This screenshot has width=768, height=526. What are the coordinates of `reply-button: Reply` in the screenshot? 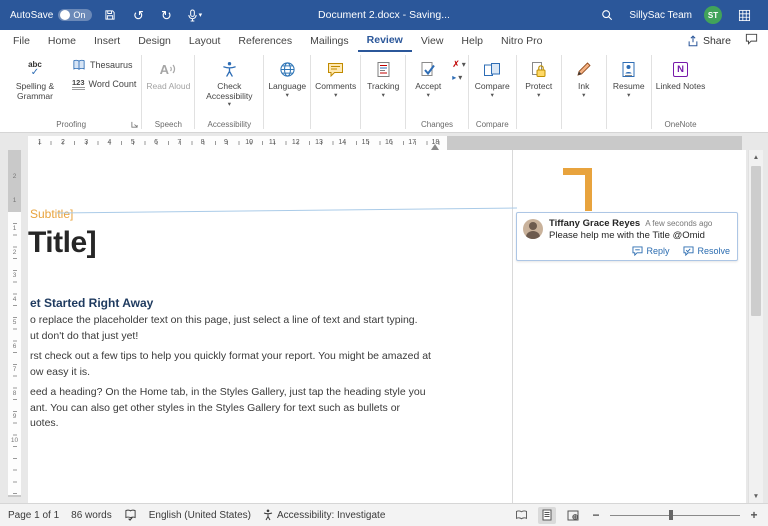 It's located at (650, 251).